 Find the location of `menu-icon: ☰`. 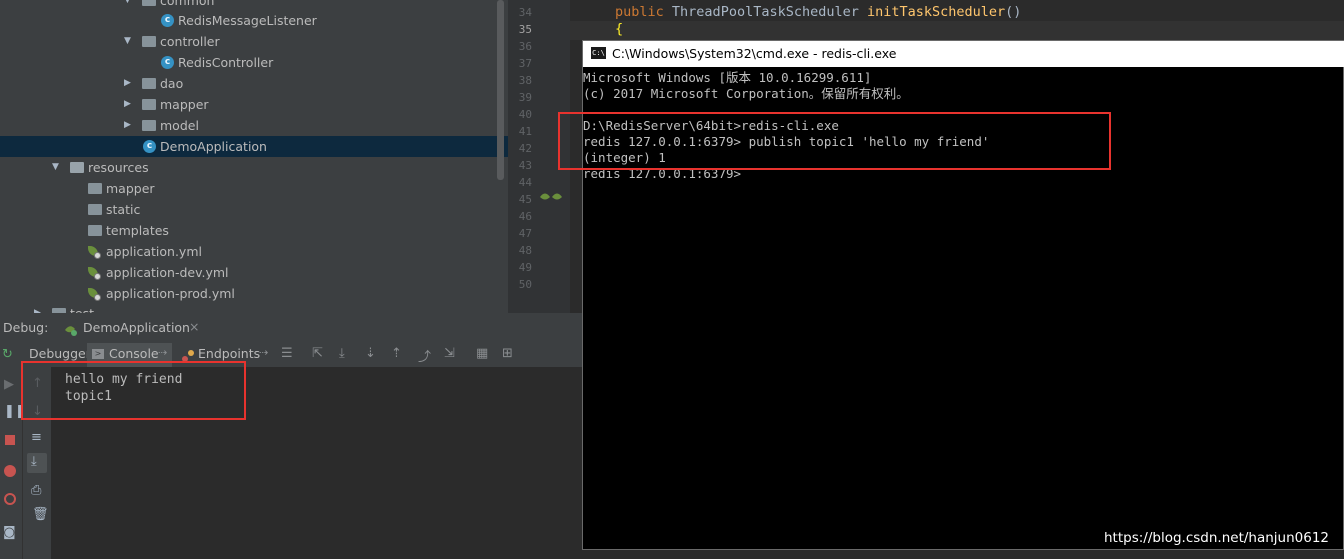

menu-icon: ☰ is located at coordinates (287, 353).